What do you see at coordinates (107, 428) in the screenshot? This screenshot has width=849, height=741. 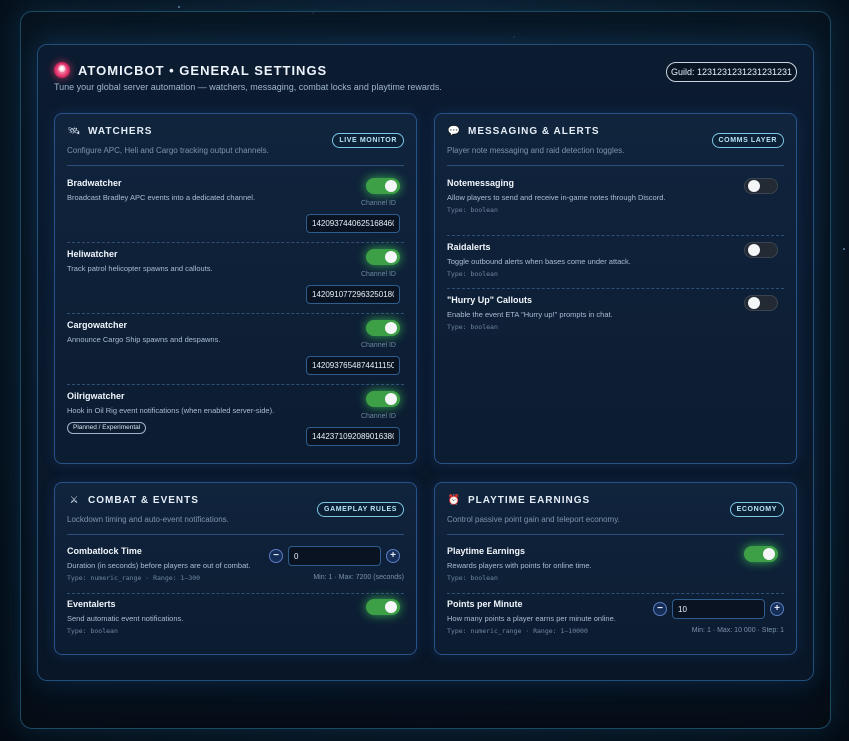 I see `planned-experimental-tag: Planned / Experimental` at bounding box center [107, 428].